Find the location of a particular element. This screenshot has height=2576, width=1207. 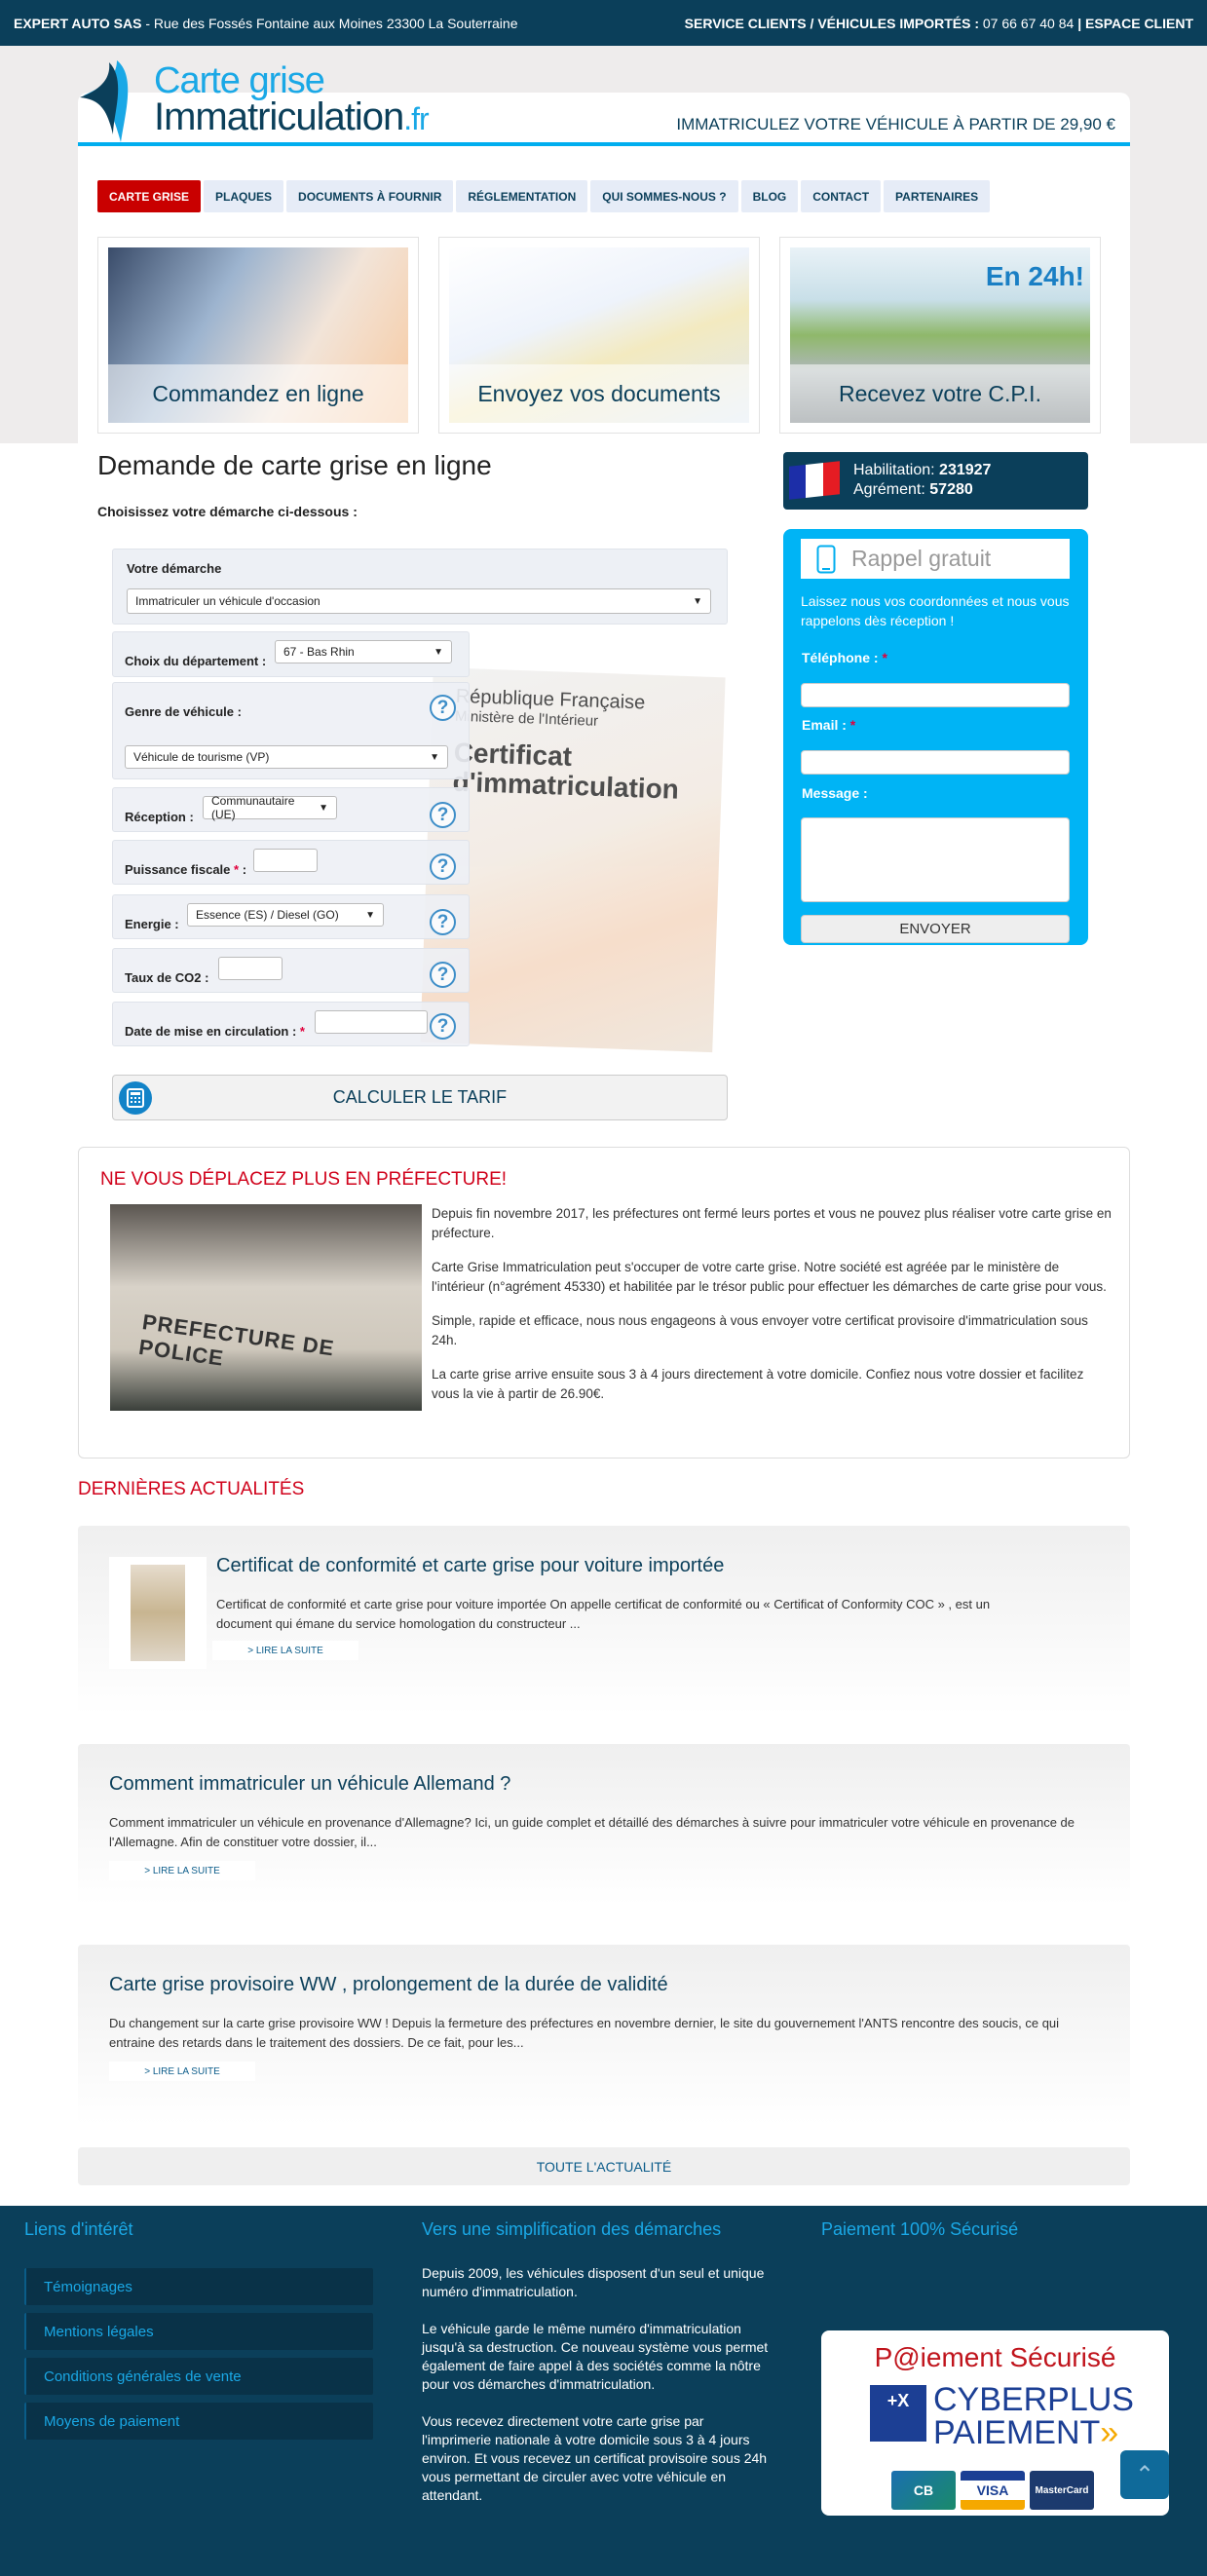

co2-input is located at coordinates (250, 968).